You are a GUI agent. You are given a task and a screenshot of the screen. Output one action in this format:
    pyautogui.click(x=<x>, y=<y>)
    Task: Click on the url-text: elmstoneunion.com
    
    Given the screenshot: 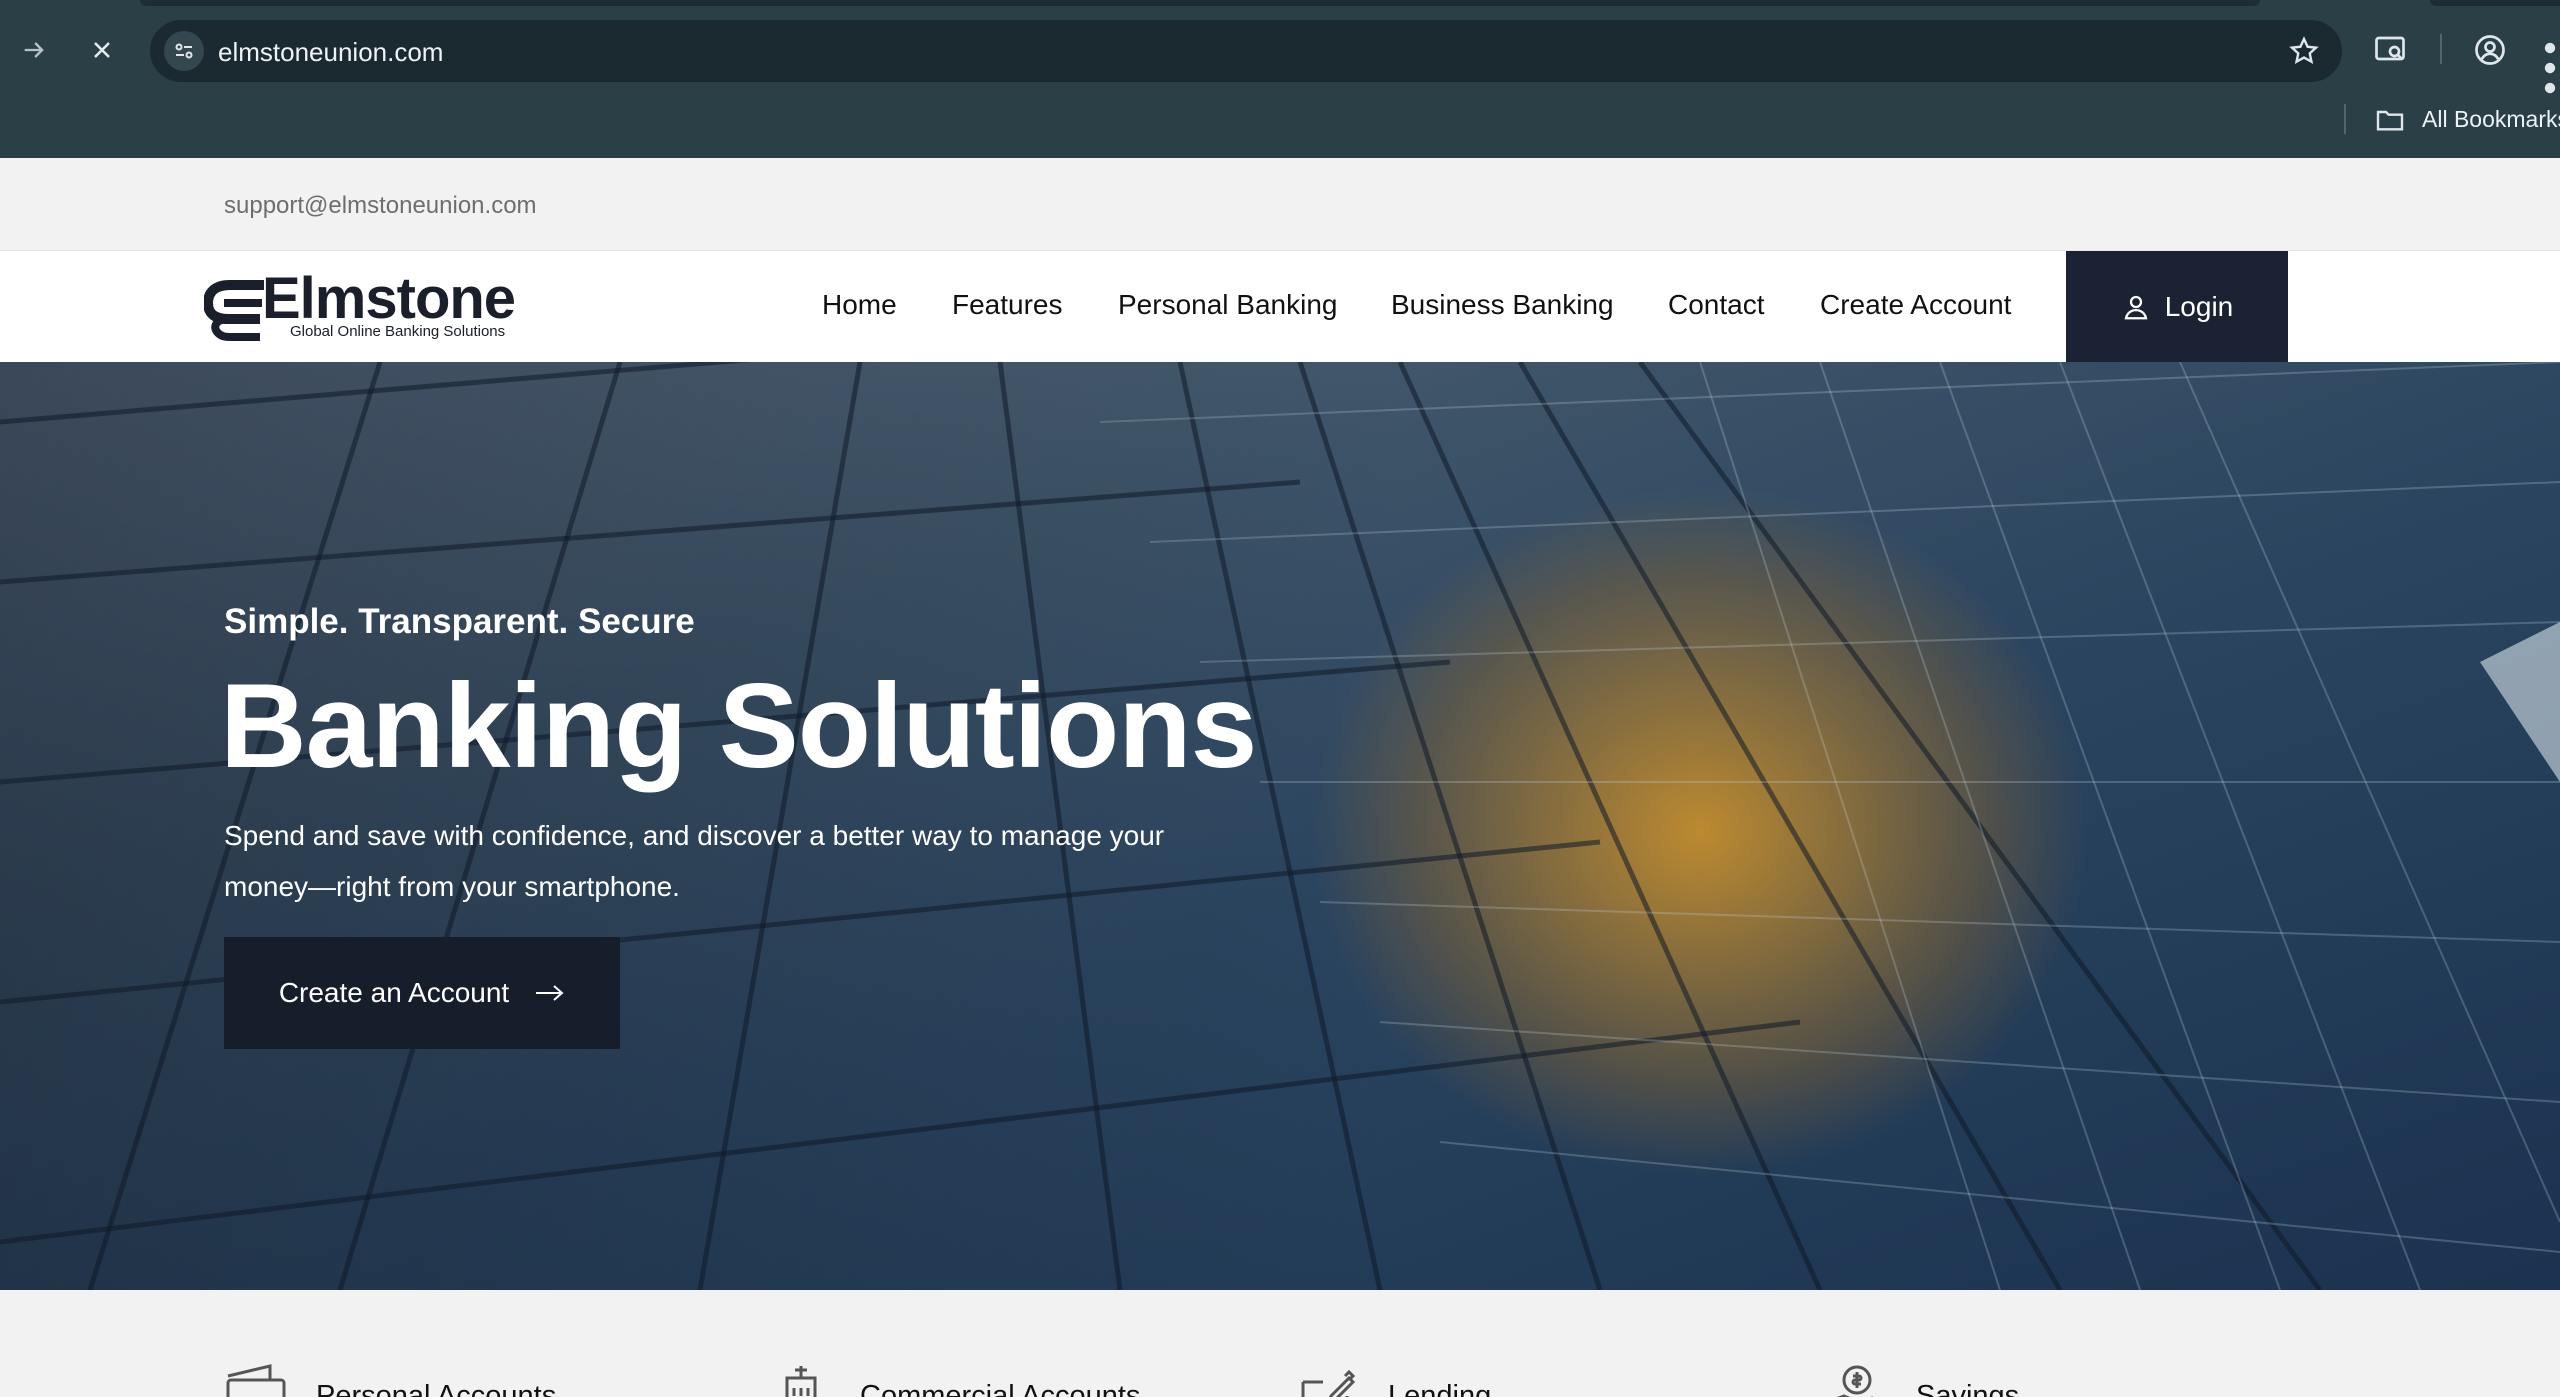 What is the action you would take?
    pyautogui.click(x=330, y=52)
    